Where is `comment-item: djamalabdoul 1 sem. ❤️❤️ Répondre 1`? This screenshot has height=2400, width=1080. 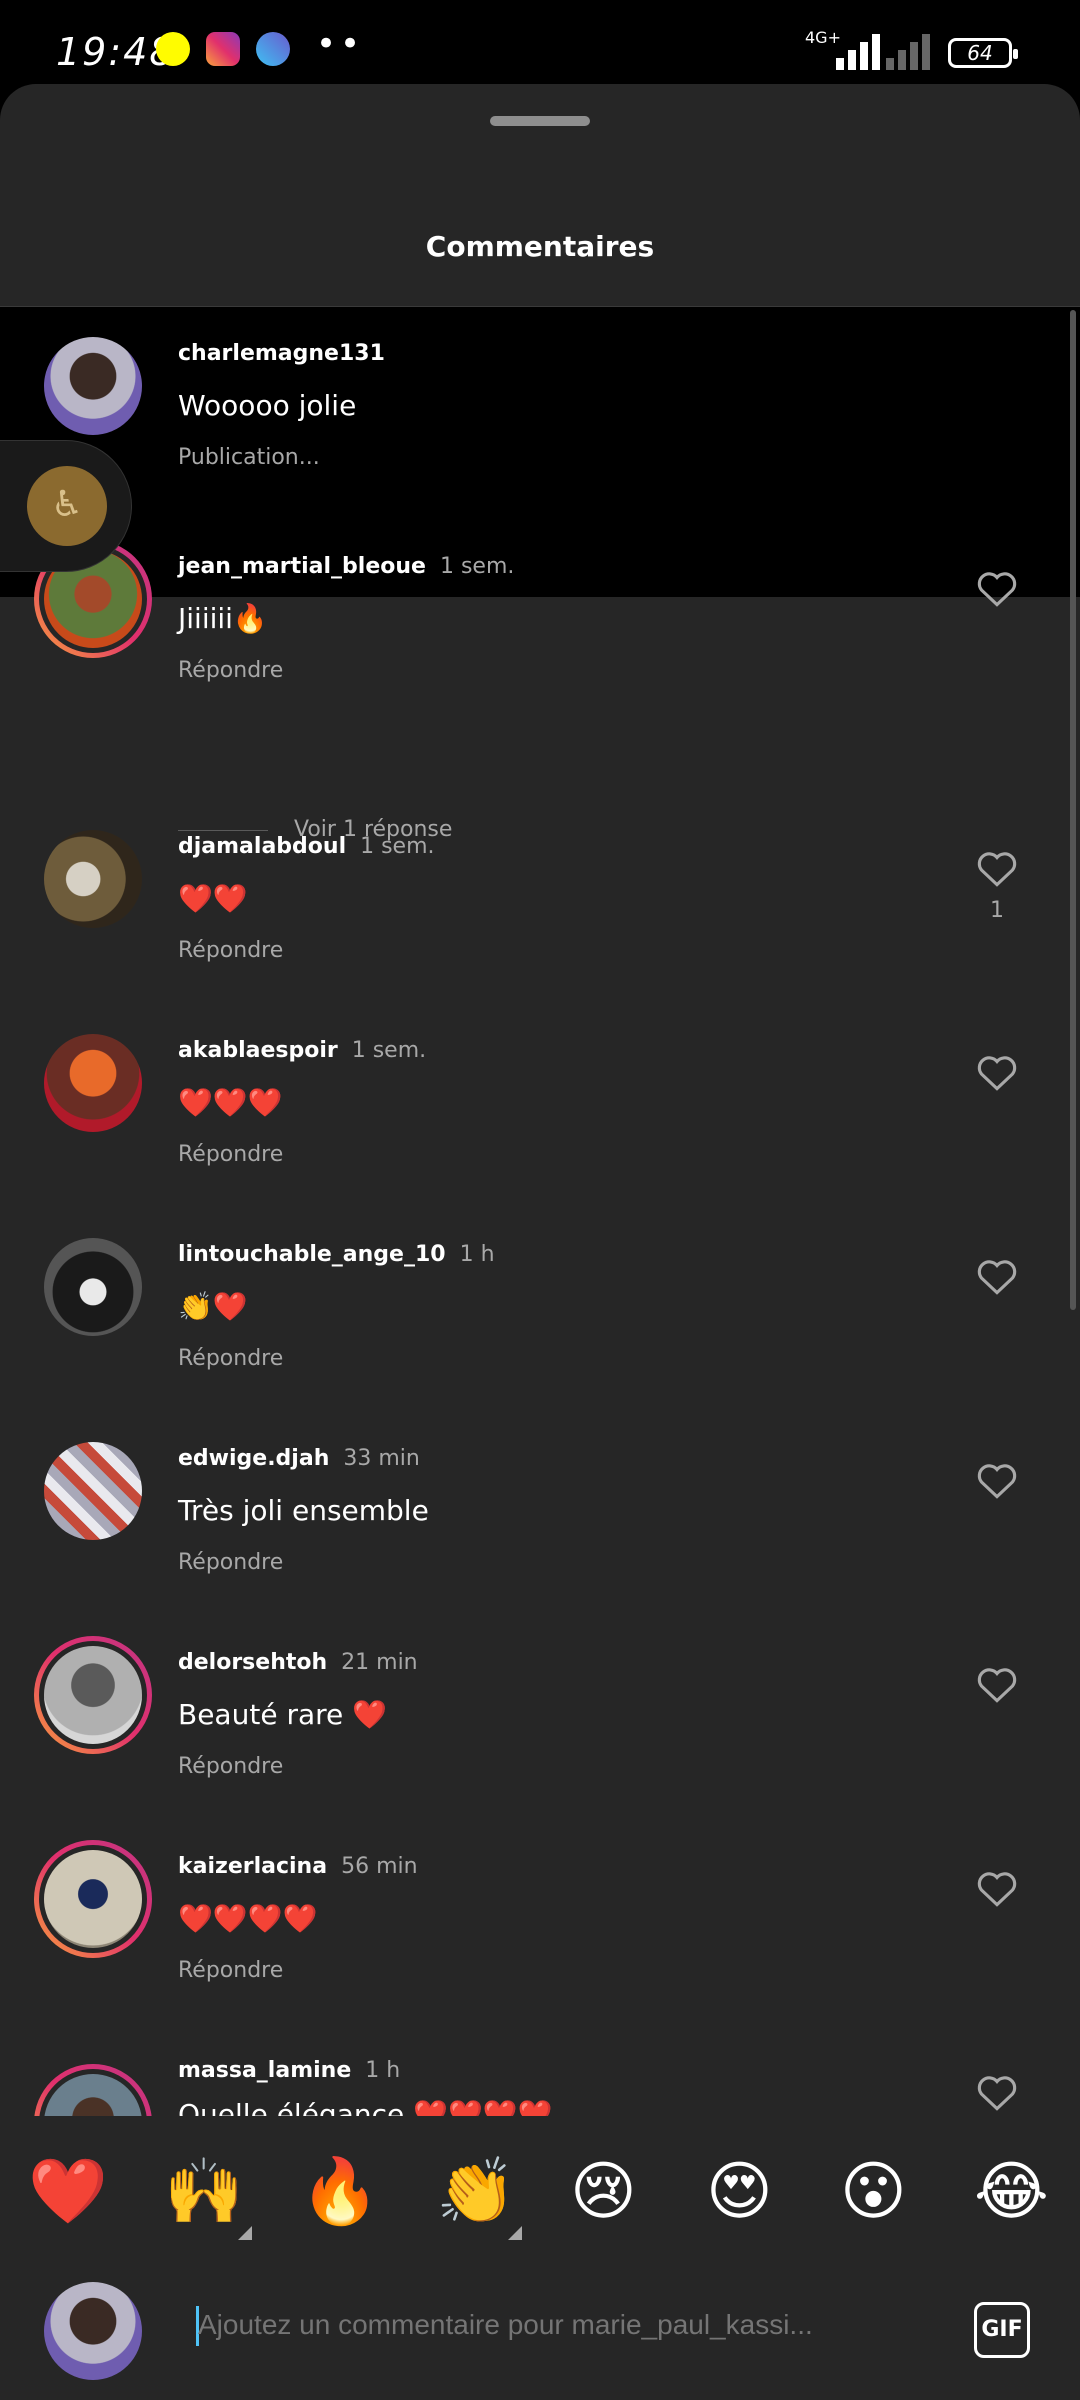 comment-item: djamalabdoul 1 sem. ❤️❤️ Répondre 1 is located at coordinates (540, 925).